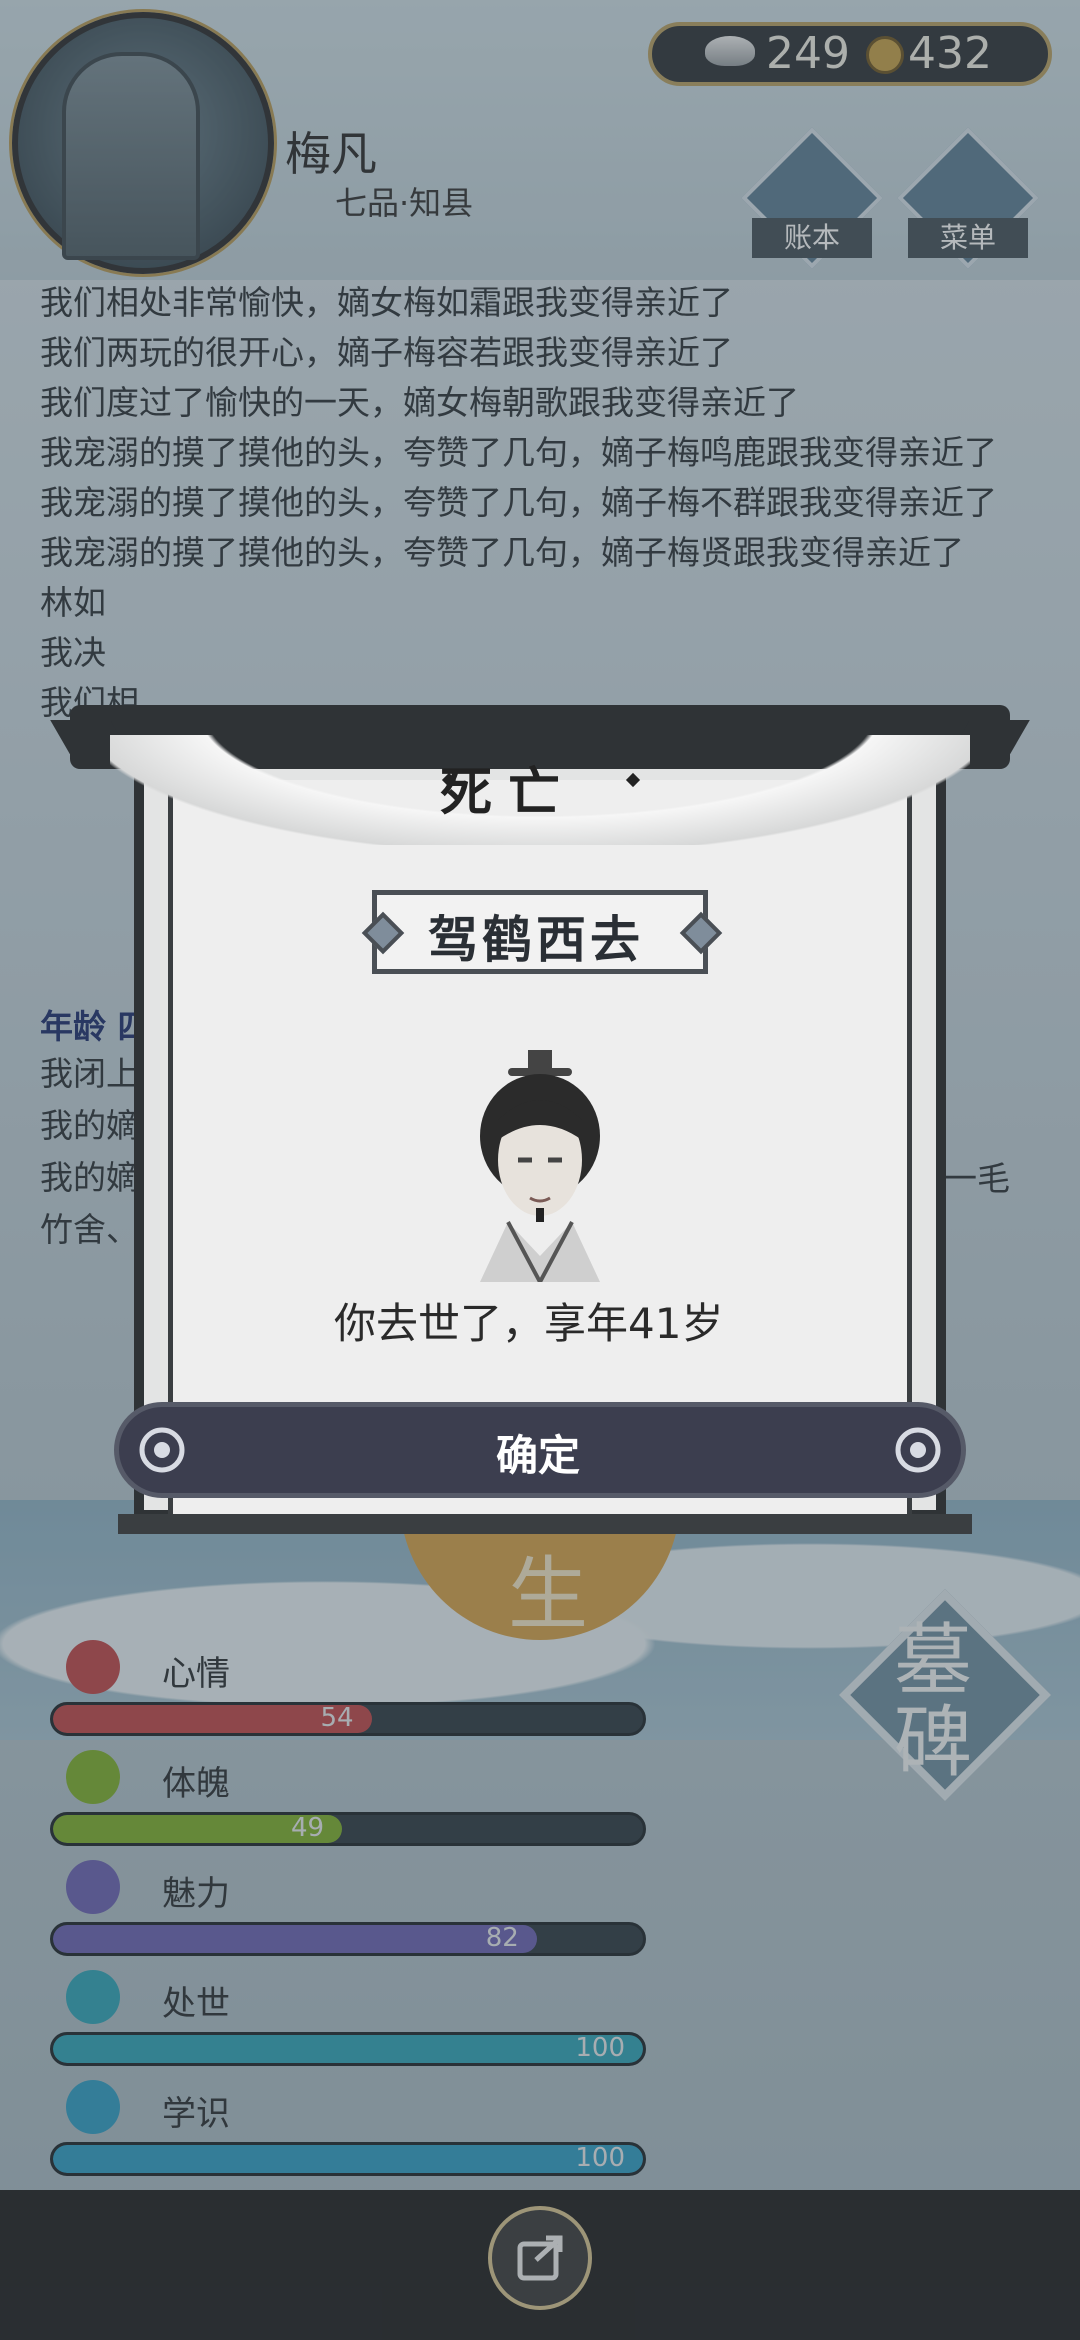 The image size is (1080, 2340). What do you see at coordinates (538, 1455) in the screenshot?
I see `confirm-button-label: 确定` at bounding box center [538, 1455].